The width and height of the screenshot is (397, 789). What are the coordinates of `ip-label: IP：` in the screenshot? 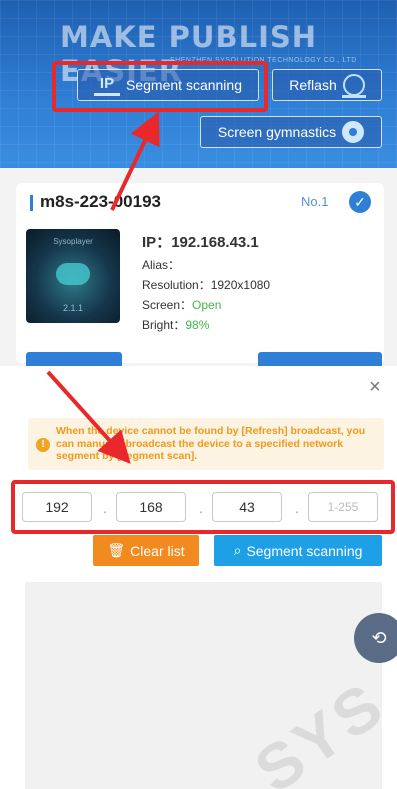 It's located at (157, 242).